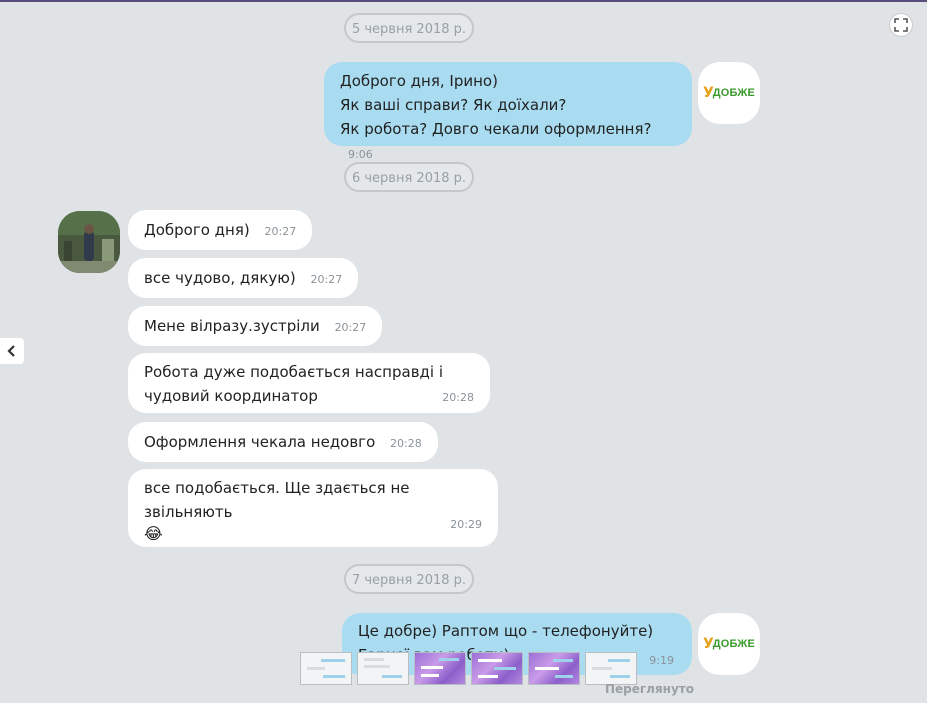 The width and height of the screenshot is (927, 703). Describe the element at coordinates (309, 396) in the screenshot. I see `message-line: чудовий координатор 20:28` at that location.